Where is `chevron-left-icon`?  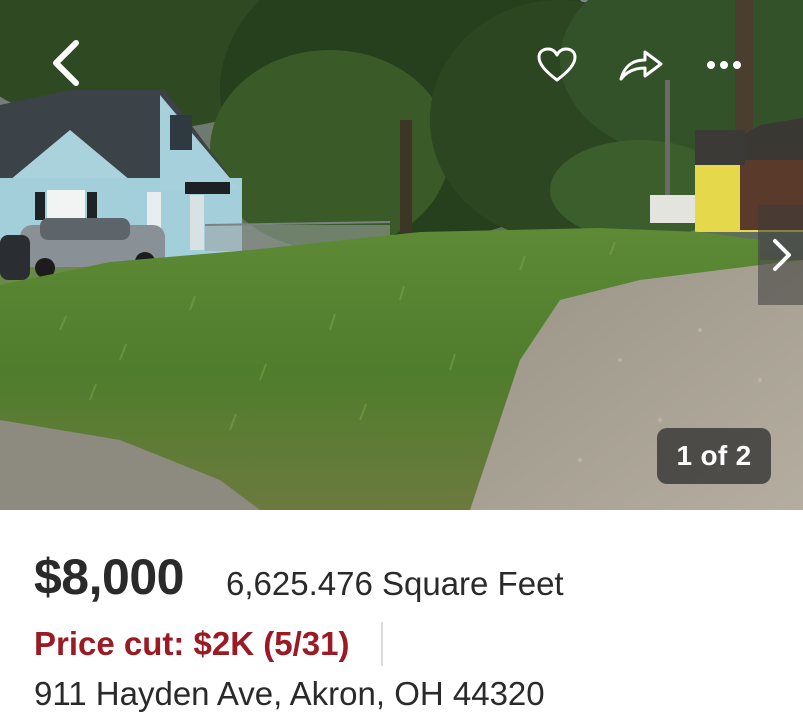
chevron-left-icon is located at coordinates (66, 63).